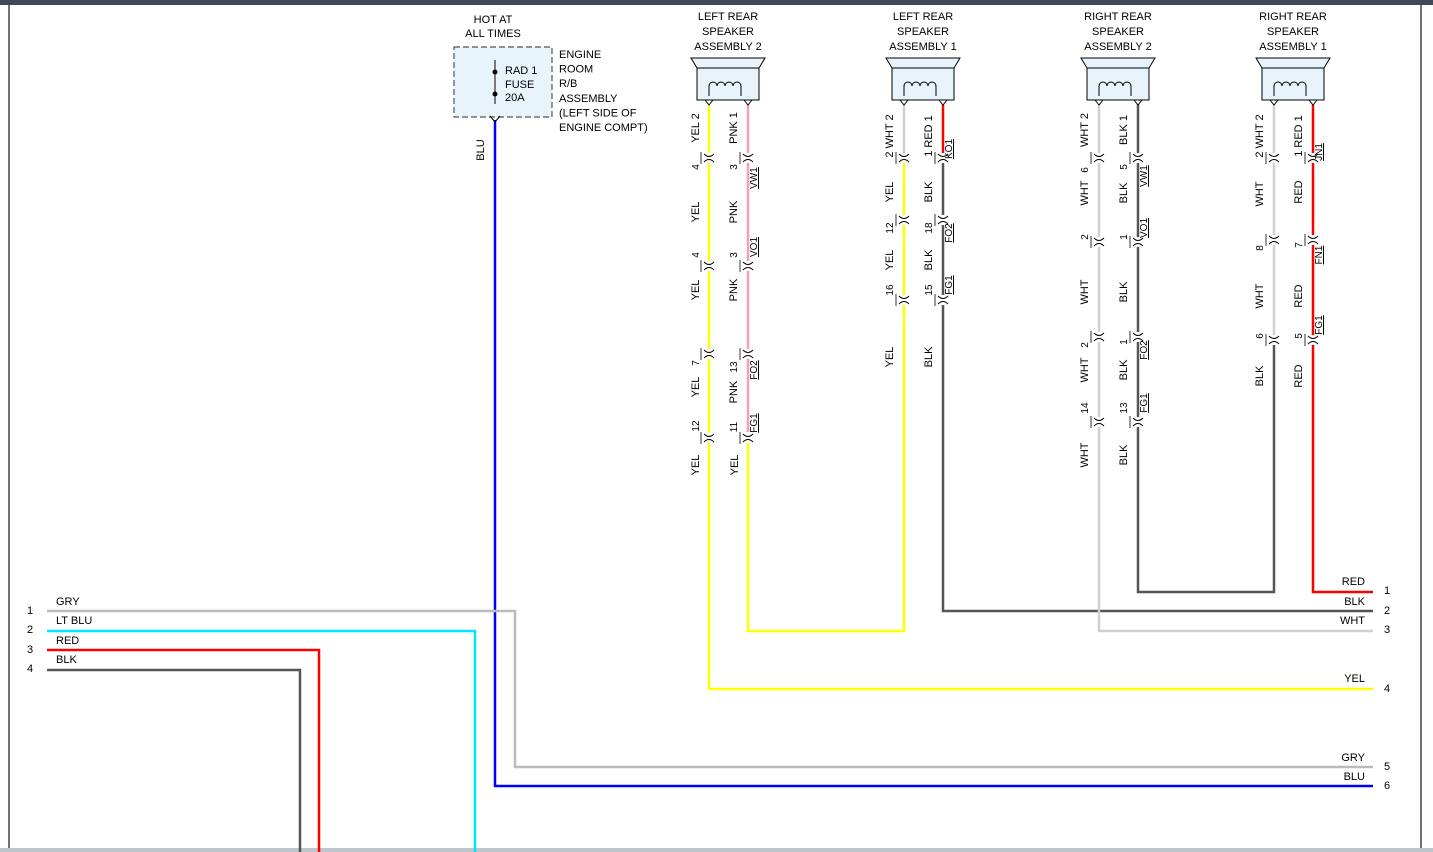 Image resolution: width=1433 pixels, height=852 pixels. Describe the element at coordinates (1387, 630) in the screenshot. I see `right-pin-3: 3` at that location.